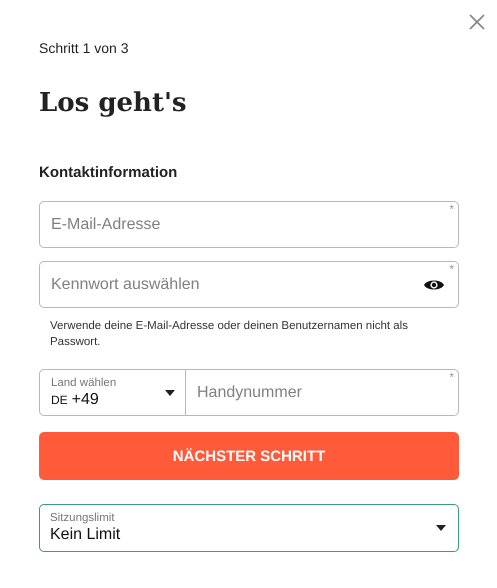 The height and width of the screenshot is (588, 497). Describe the element at coordinates (113, 392) in the screenshot. I see `country-select: Land wählen DE +49` at that location.